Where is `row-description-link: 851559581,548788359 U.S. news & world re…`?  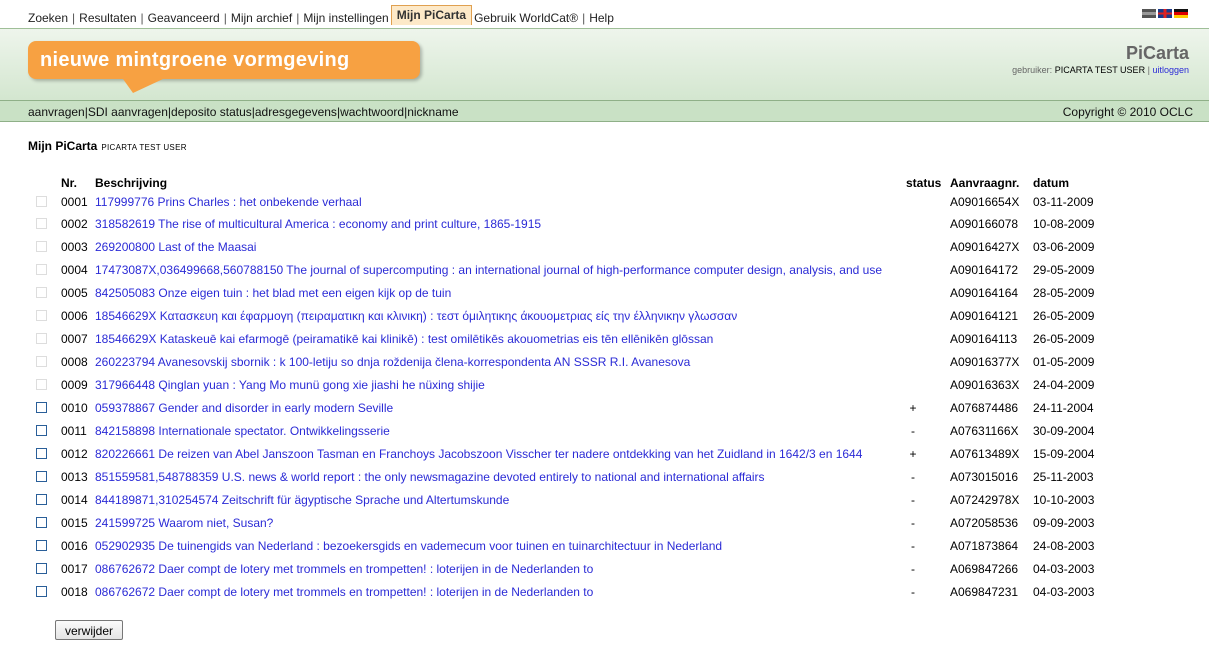
row-description-link: 851559581,548788359 U.S. news & world re… is located at coordinates (430, 477).